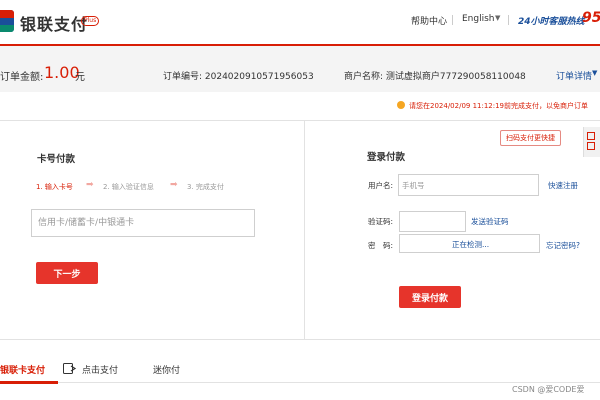  I want to click on order-detail-link: 订单详情, so click(574, 75).